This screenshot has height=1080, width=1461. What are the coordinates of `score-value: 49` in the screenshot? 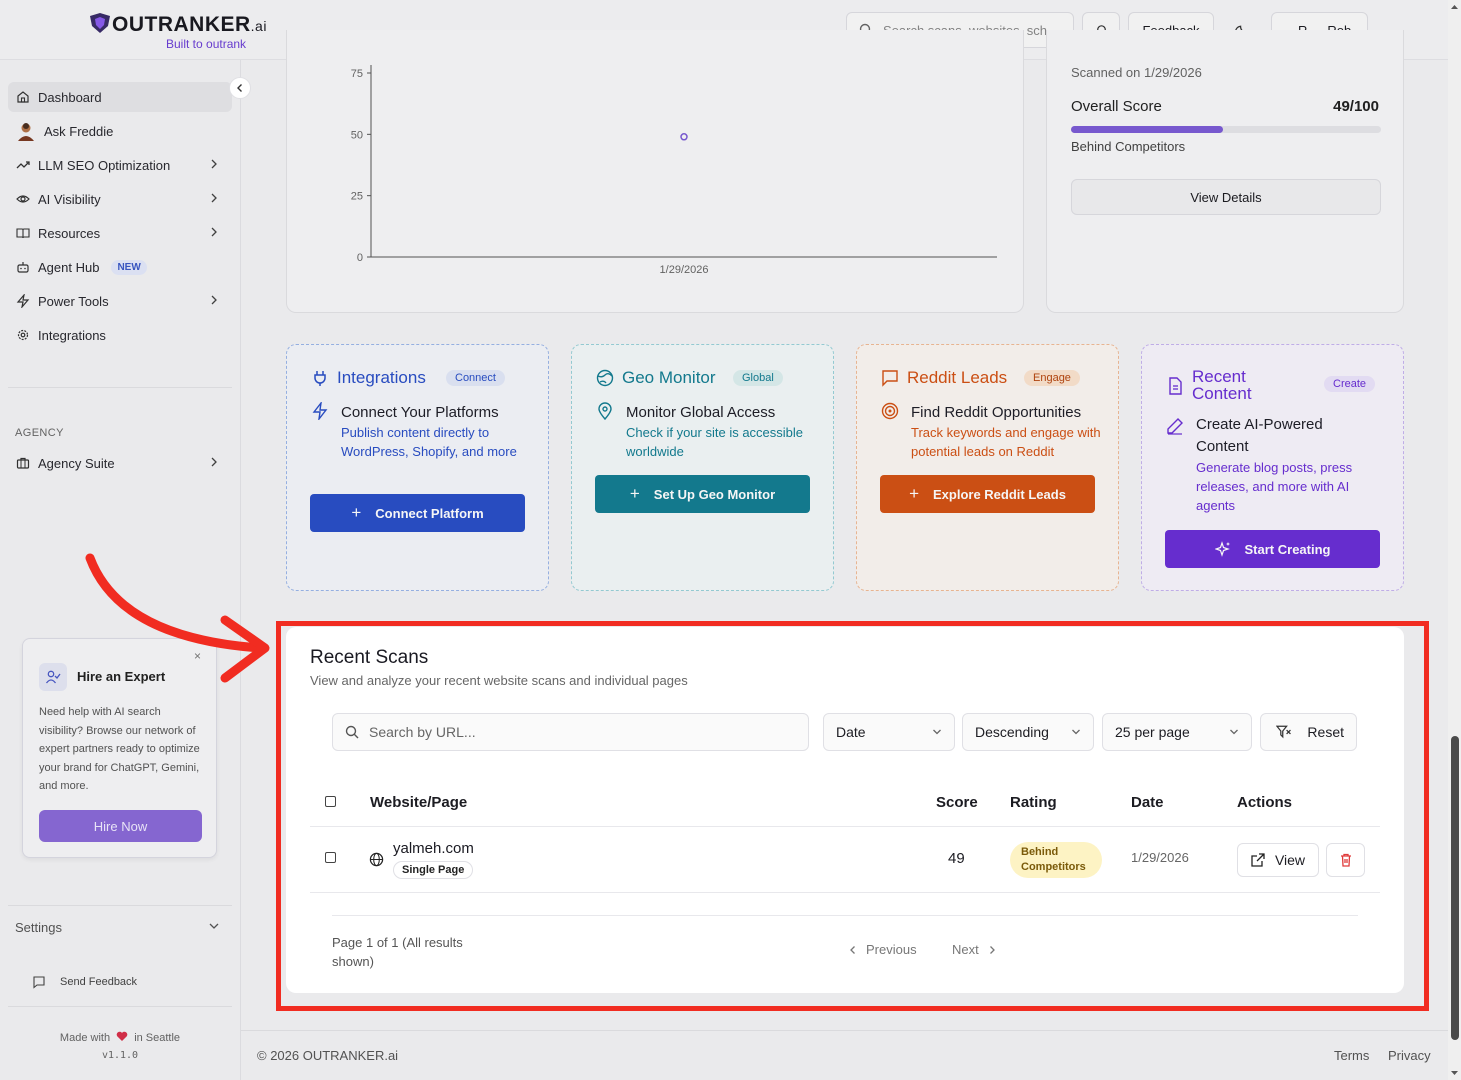 It's located at (956, 858).